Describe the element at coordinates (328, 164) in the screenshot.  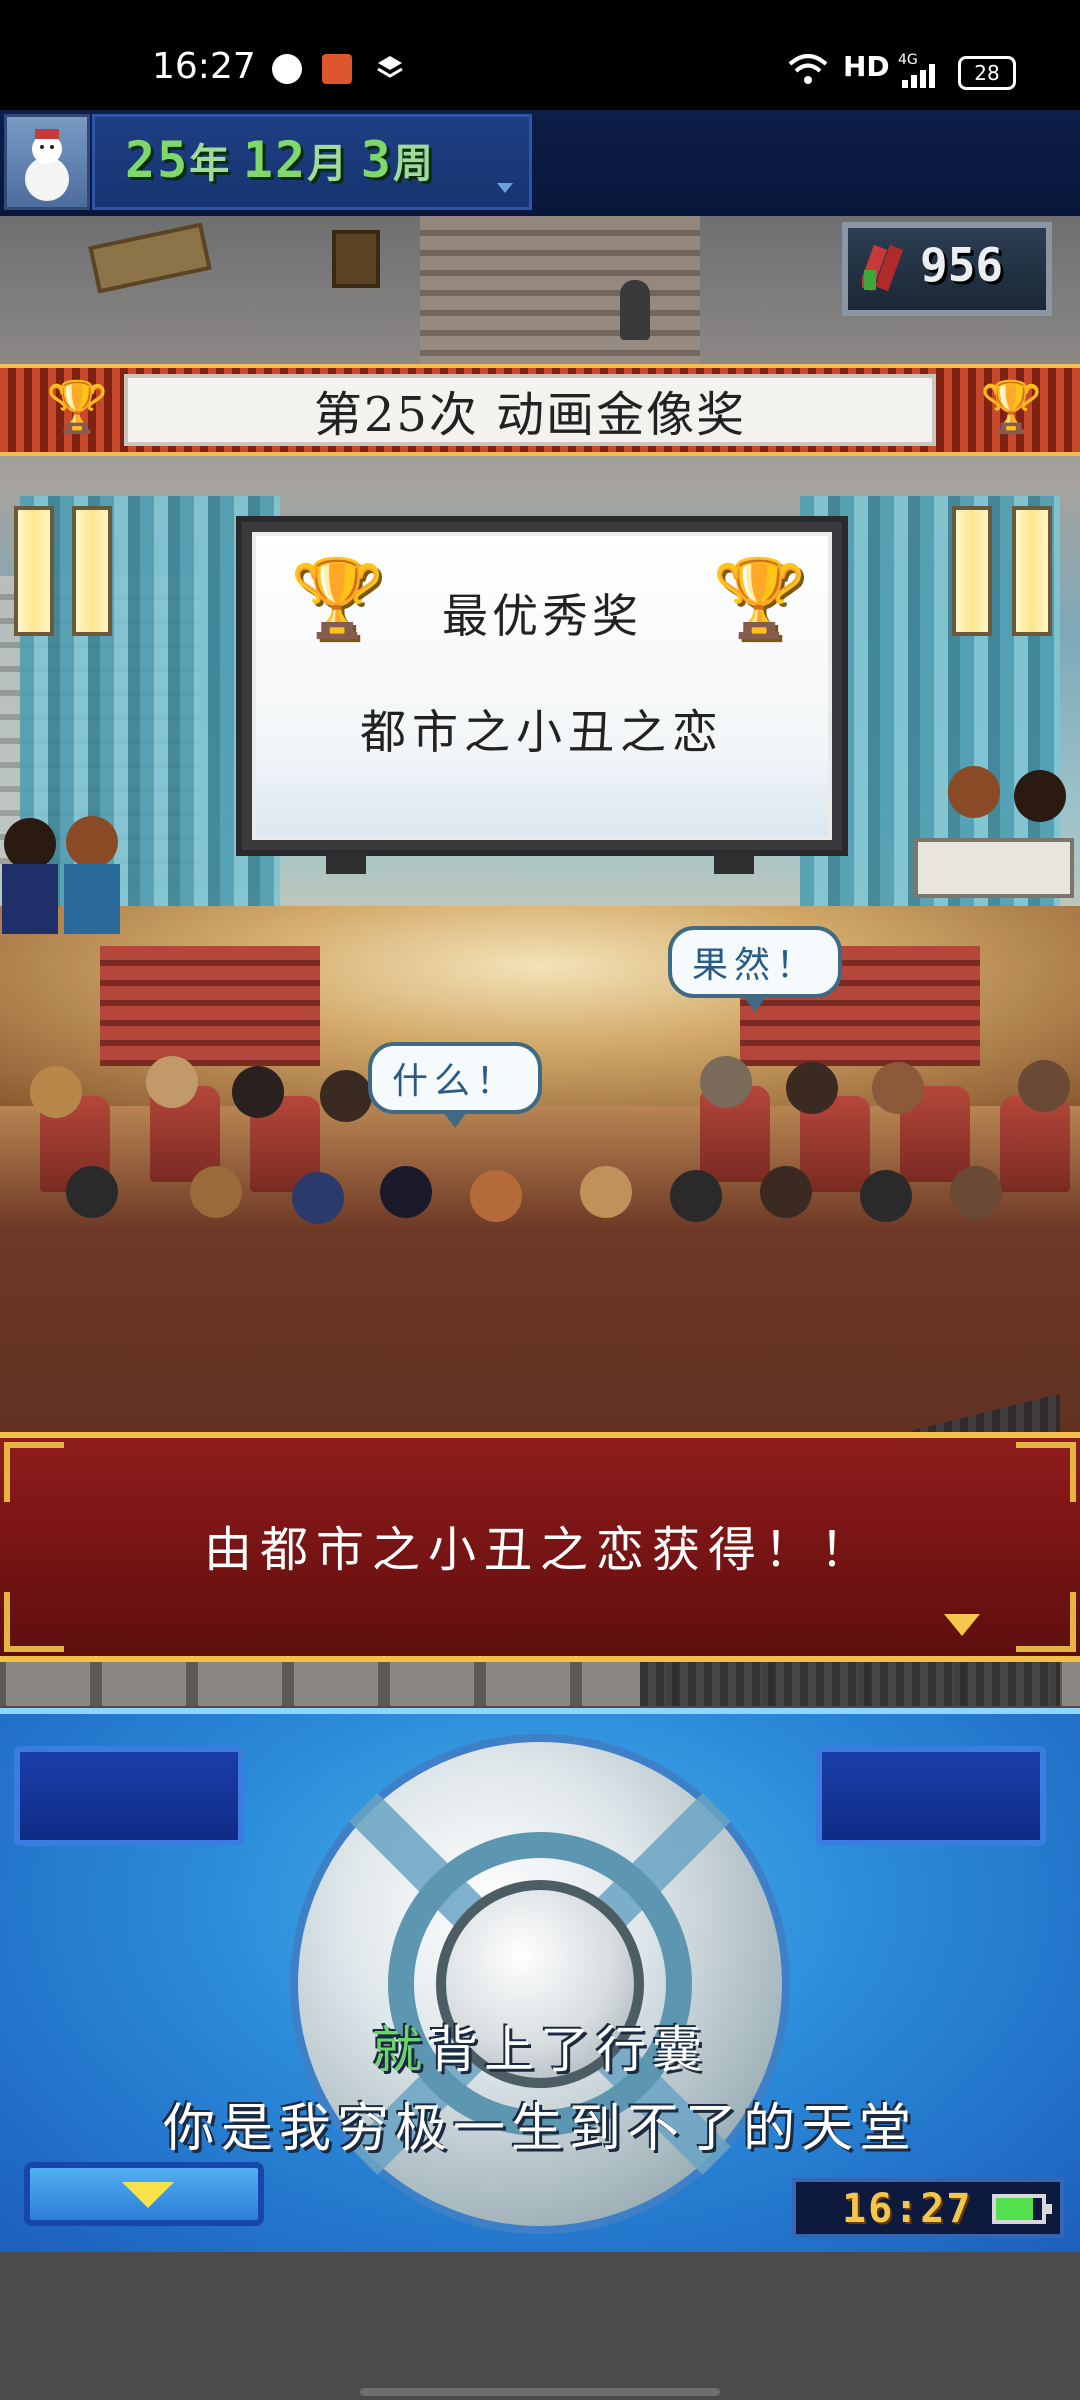
I see `date-month-unit: 月` at that location.